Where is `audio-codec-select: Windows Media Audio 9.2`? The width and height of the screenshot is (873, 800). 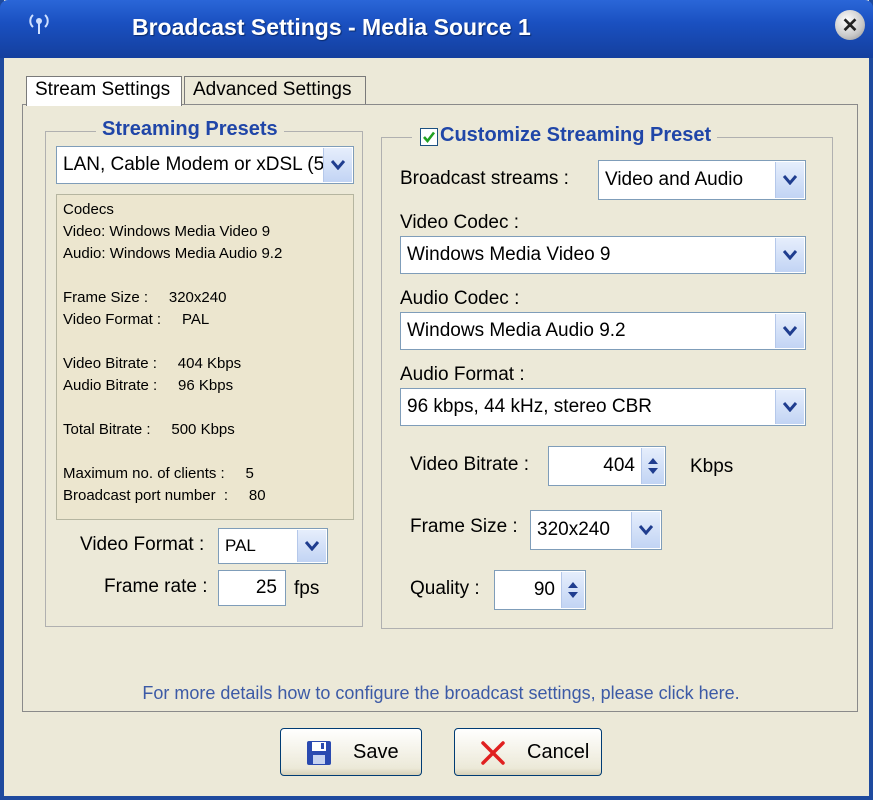 audio-codec-select: Windows Media Audio 9.2 is located at coordinates (603, 331).